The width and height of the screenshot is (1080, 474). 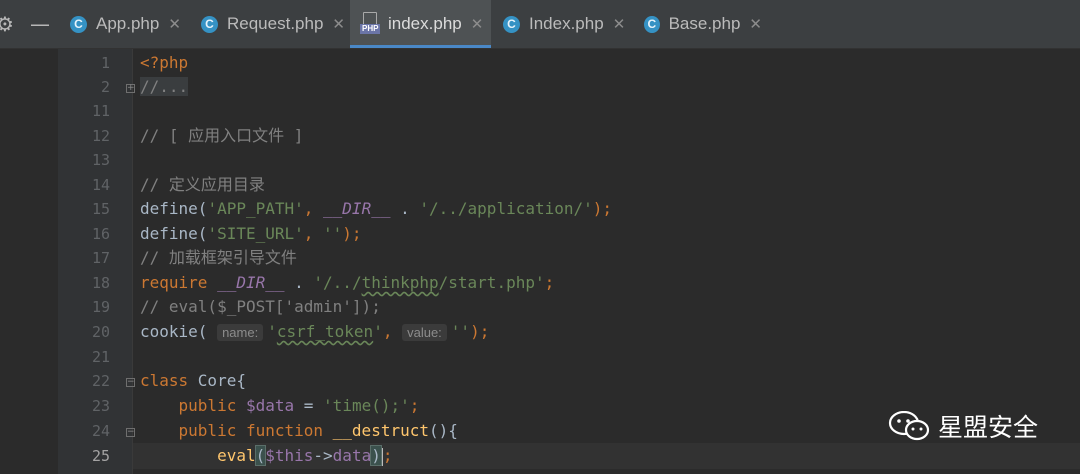 I want to click on code-line-17: // 加载框架引导文件, so click(x=218, y=258).